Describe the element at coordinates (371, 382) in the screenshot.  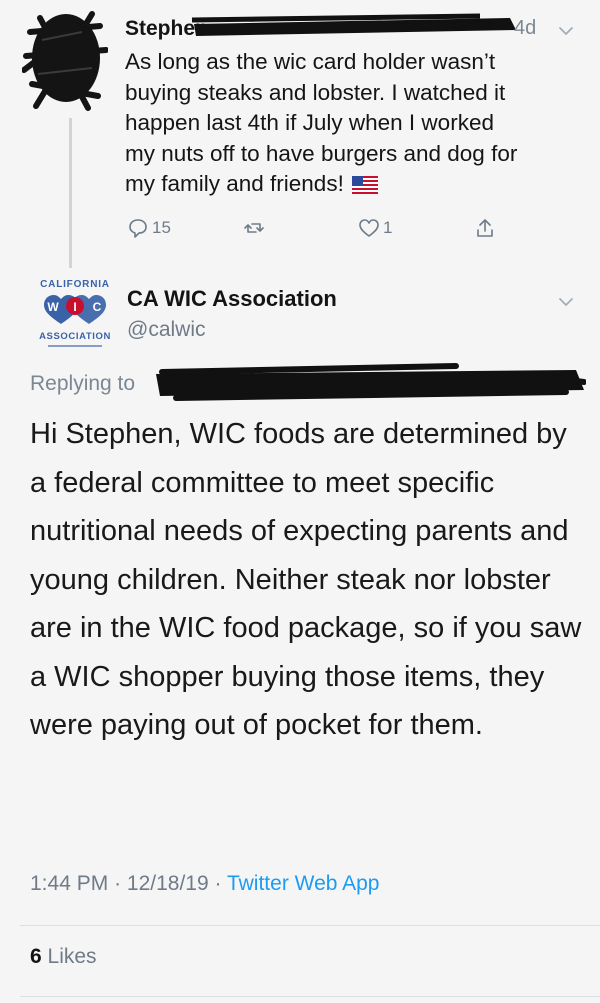
I see `replying-to-redaction` at that location.